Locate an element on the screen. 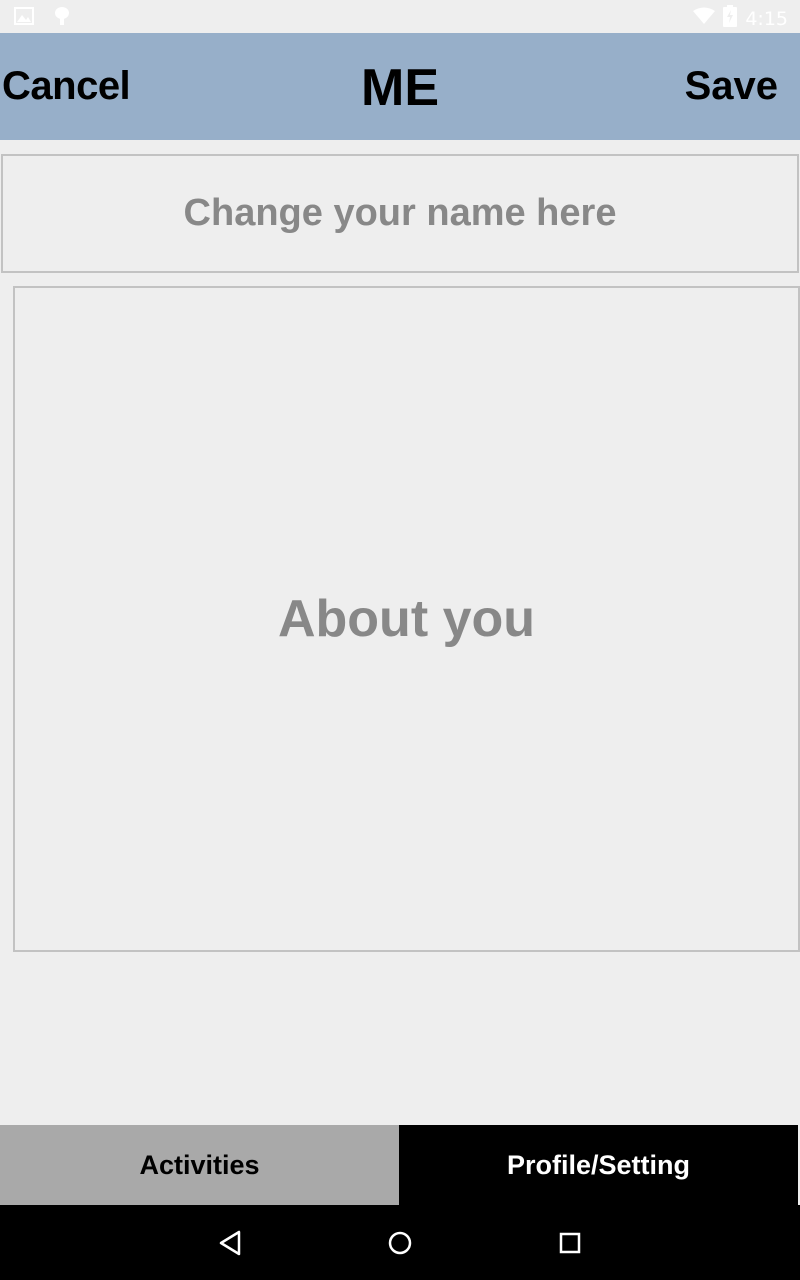 This screenshot has height=1280, width=800. status-left-icons is located at coordinates (42, 18).